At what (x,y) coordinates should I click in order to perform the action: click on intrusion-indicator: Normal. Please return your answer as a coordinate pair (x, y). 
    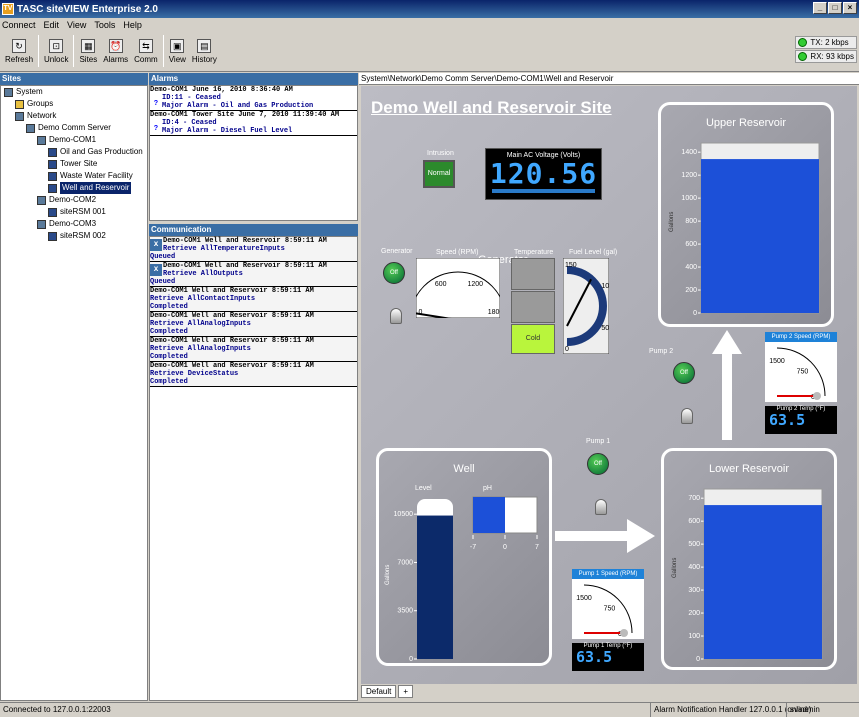
    Looking at the image, I should click on (439, 174).